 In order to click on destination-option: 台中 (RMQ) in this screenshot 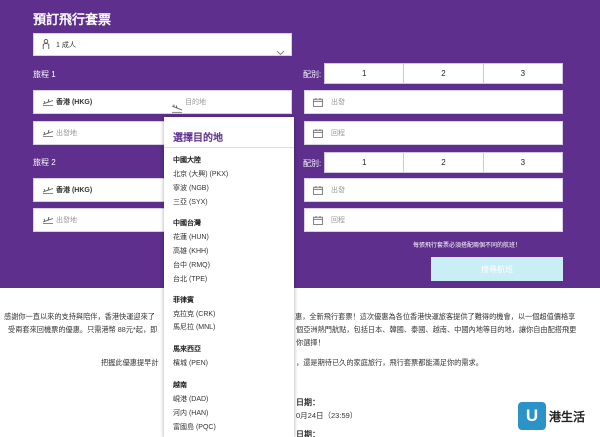, I will do `click(191, 265)`.